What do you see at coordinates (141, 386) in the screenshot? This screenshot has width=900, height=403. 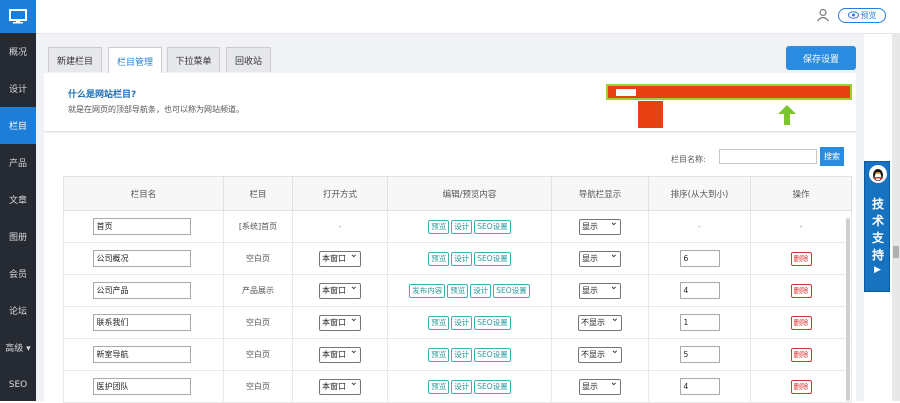 I see `column-name-input: 医护团队` at bounding box center [141, 386].